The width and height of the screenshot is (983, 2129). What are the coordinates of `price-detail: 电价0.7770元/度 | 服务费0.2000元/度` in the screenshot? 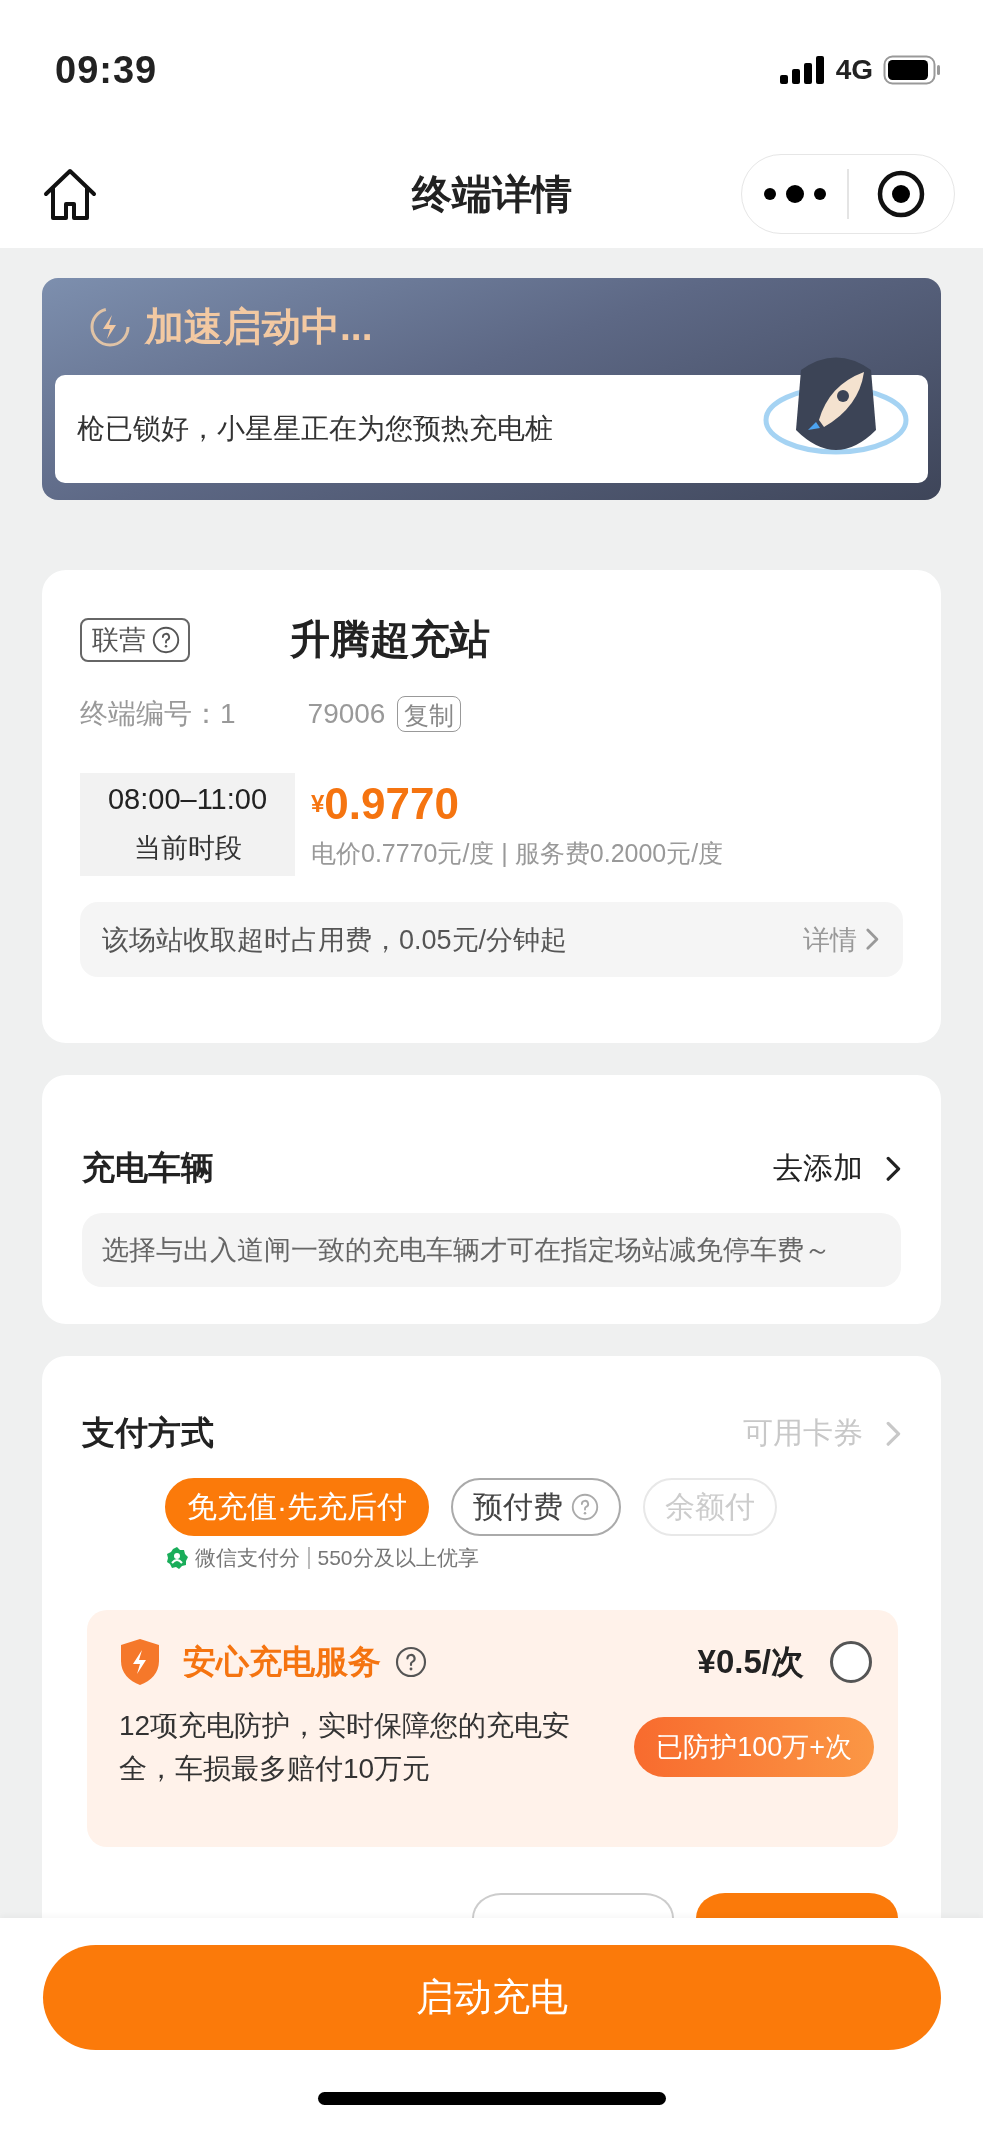 It's located at (517, 853).